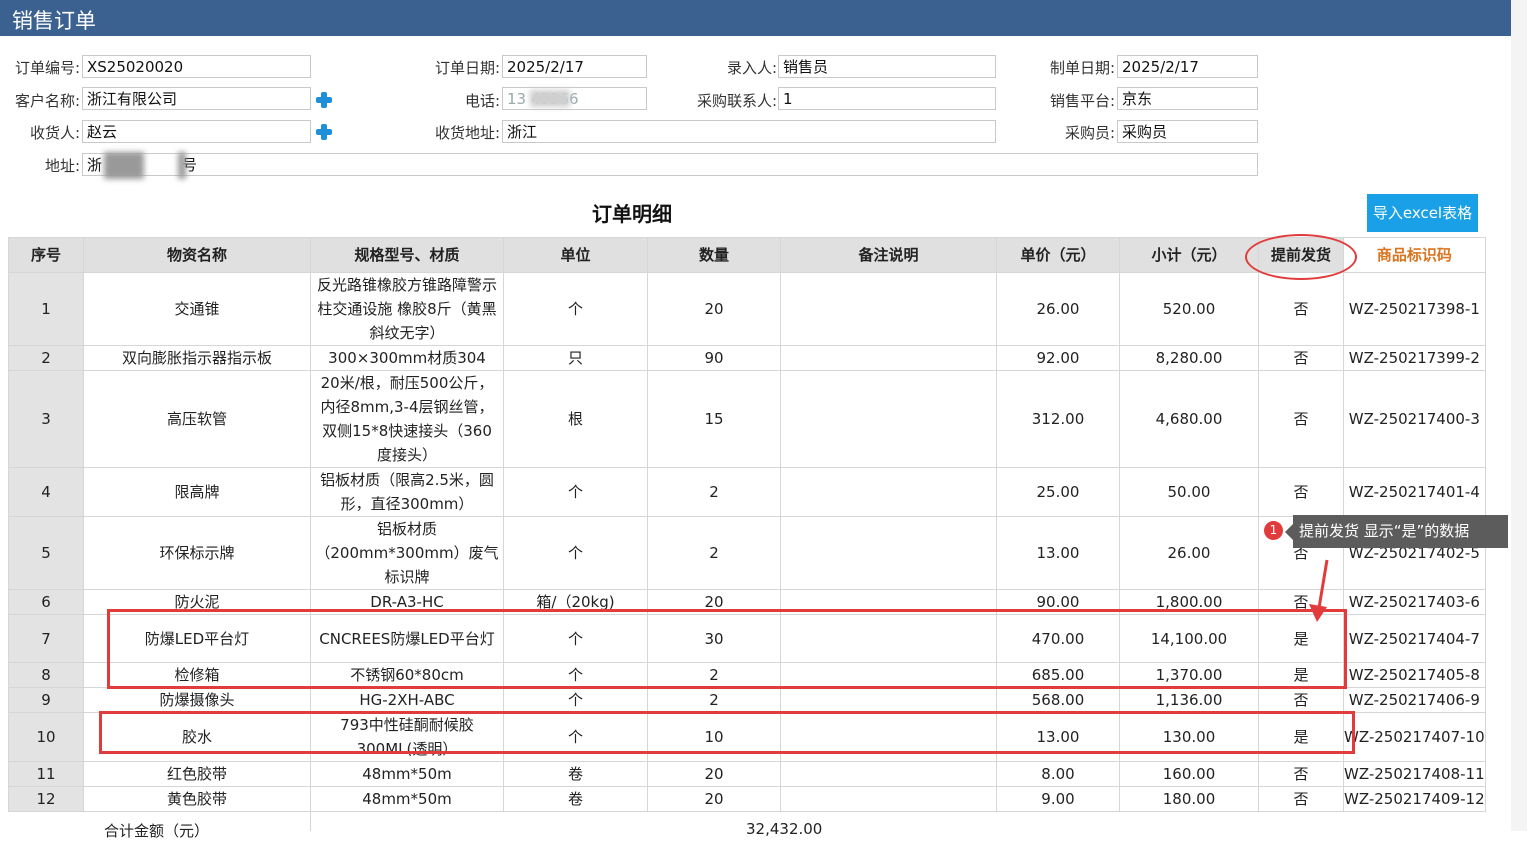 This screenshot has height=841, width=1527. What do you see at coordinates (1273, 530) in the screenshot?
I see `annotation-badge: 1` at bounding box center [1273, 530].